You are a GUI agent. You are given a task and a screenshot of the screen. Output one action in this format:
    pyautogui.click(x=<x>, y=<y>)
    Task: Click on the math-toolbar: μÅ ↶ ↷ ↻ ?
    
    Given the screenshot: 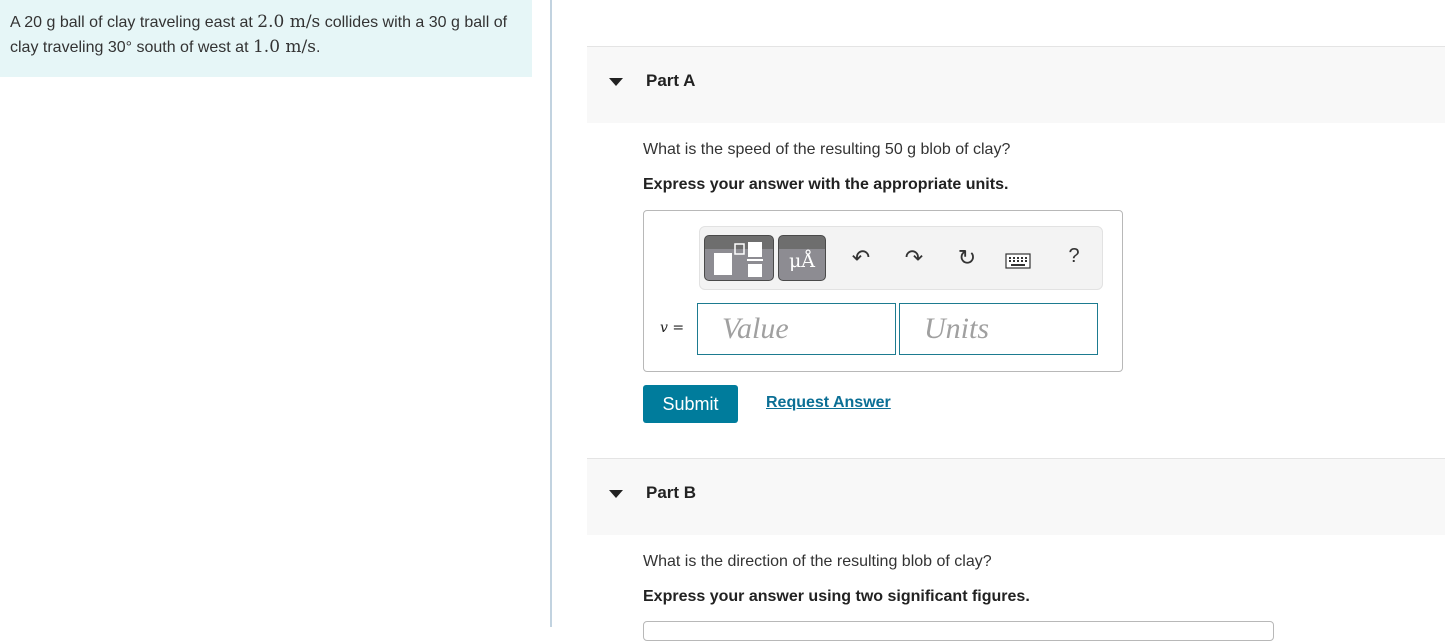 What is the action you would take?
    pyautogui.click(x=901, y=258)
    